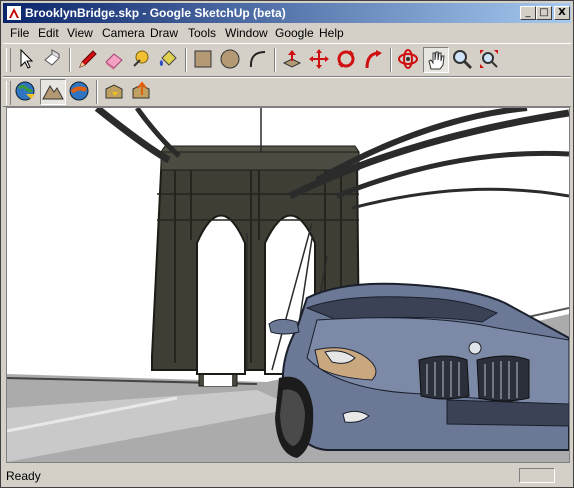 This screenshot has width=574, height=488. I want to click on place-model-tool-button, so click(80, 92).